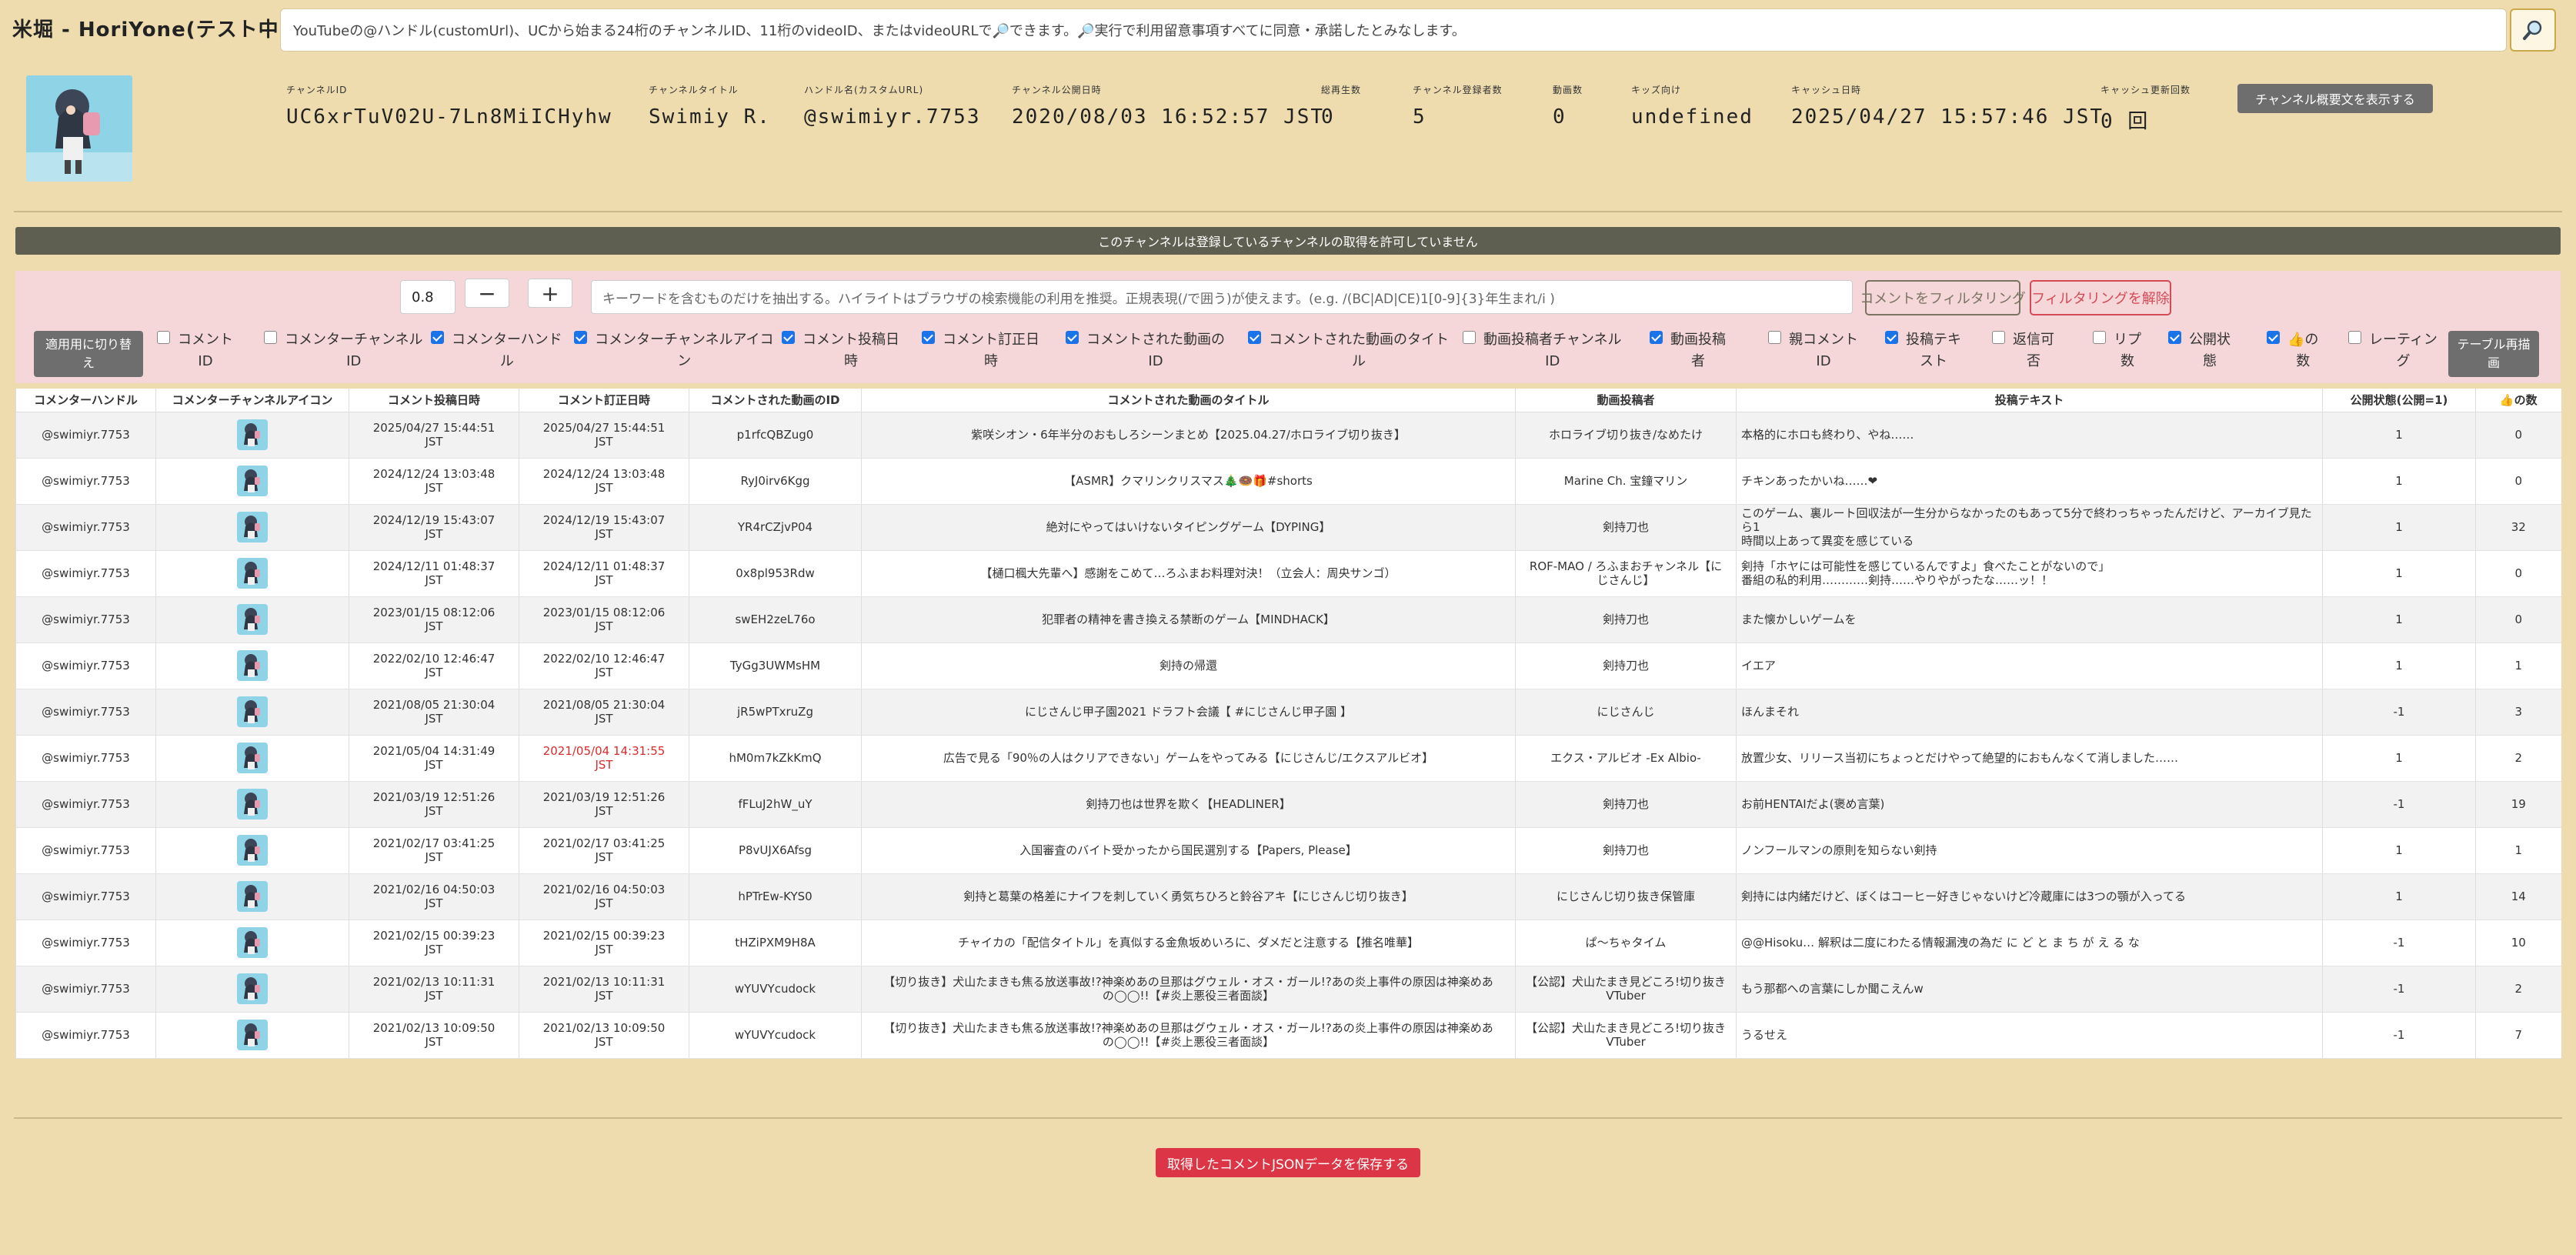  I want to click on column-toggle: コメントされた動画の ID, so click(1145, 351).